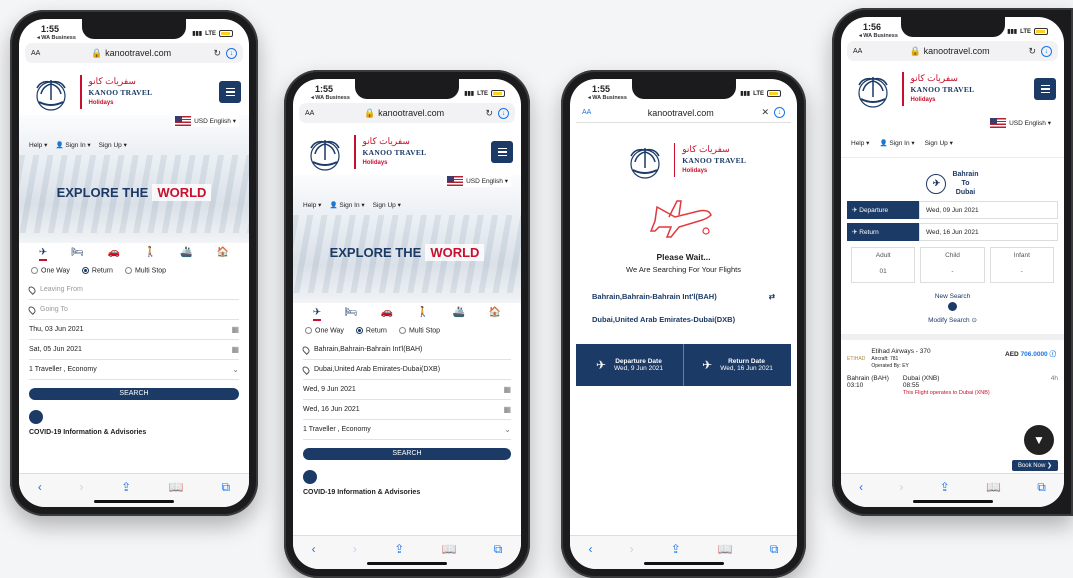  What do you see at coordinates (134, 350) in the screenshot?
I see `return-date-input: Sat, 05 Jun 2021 ▦` at bounding box center [134, 350].